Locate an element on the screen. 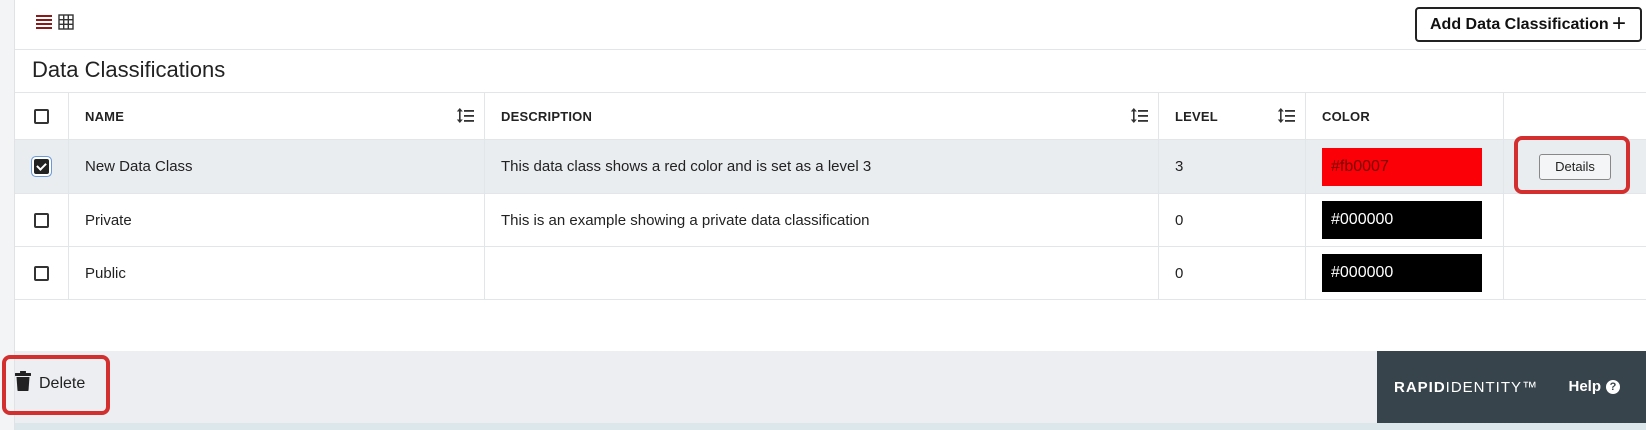 The height and width of the screenshot is (430, 1646). add-button-label: Add Data Classification is located at coordinates (1519, 24).